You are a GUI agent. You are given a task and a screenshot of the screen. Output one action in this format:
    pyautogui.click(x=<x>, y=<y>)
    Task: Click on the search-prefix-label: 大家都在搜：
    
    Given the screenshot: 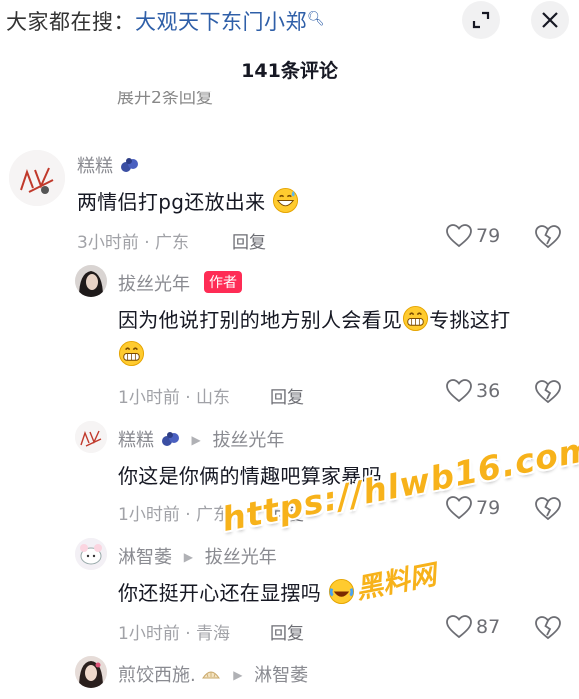 What is the action you would take?
    pyautogui.click(x=70, y=22)
    